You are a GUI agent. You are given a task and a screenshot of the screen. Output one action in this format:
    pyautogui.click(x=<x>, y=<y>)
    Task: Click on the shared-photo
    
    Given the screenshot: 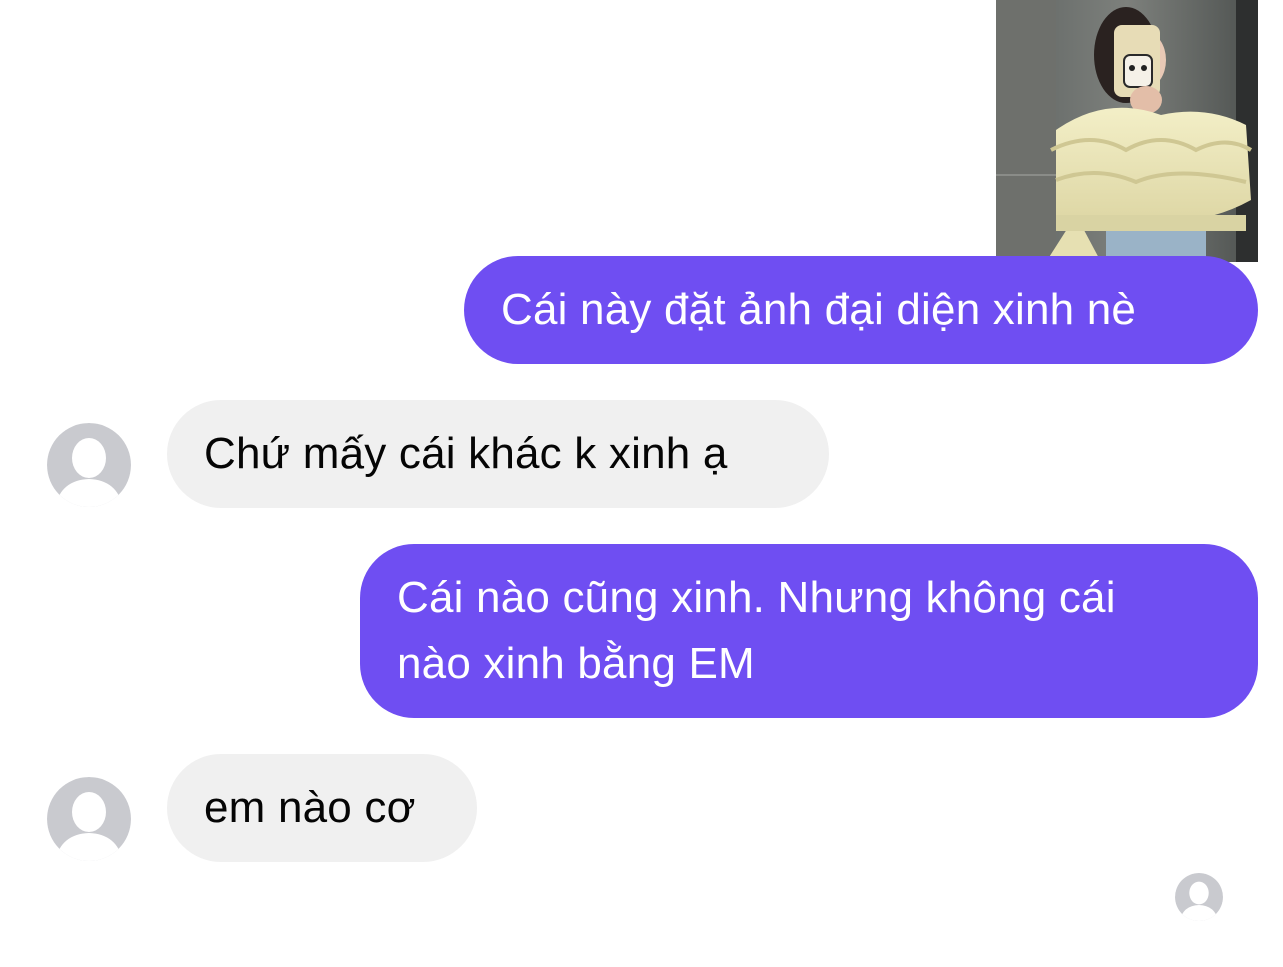 What is the action you would take?
    pyautogui.click(x=1127, y=131)
    